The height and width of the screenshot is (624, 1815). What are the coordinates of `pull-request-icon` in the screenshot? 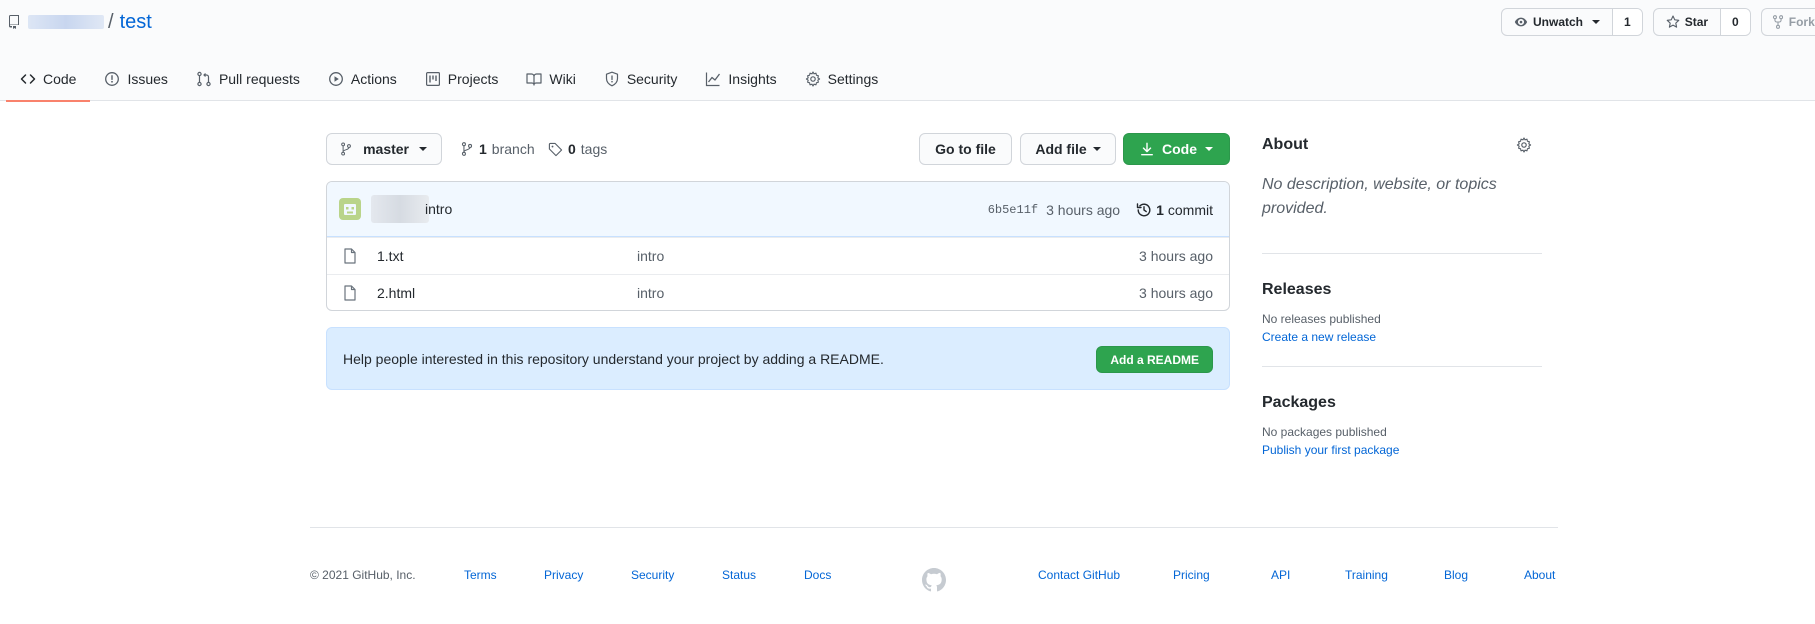 It's located at (204, 78).